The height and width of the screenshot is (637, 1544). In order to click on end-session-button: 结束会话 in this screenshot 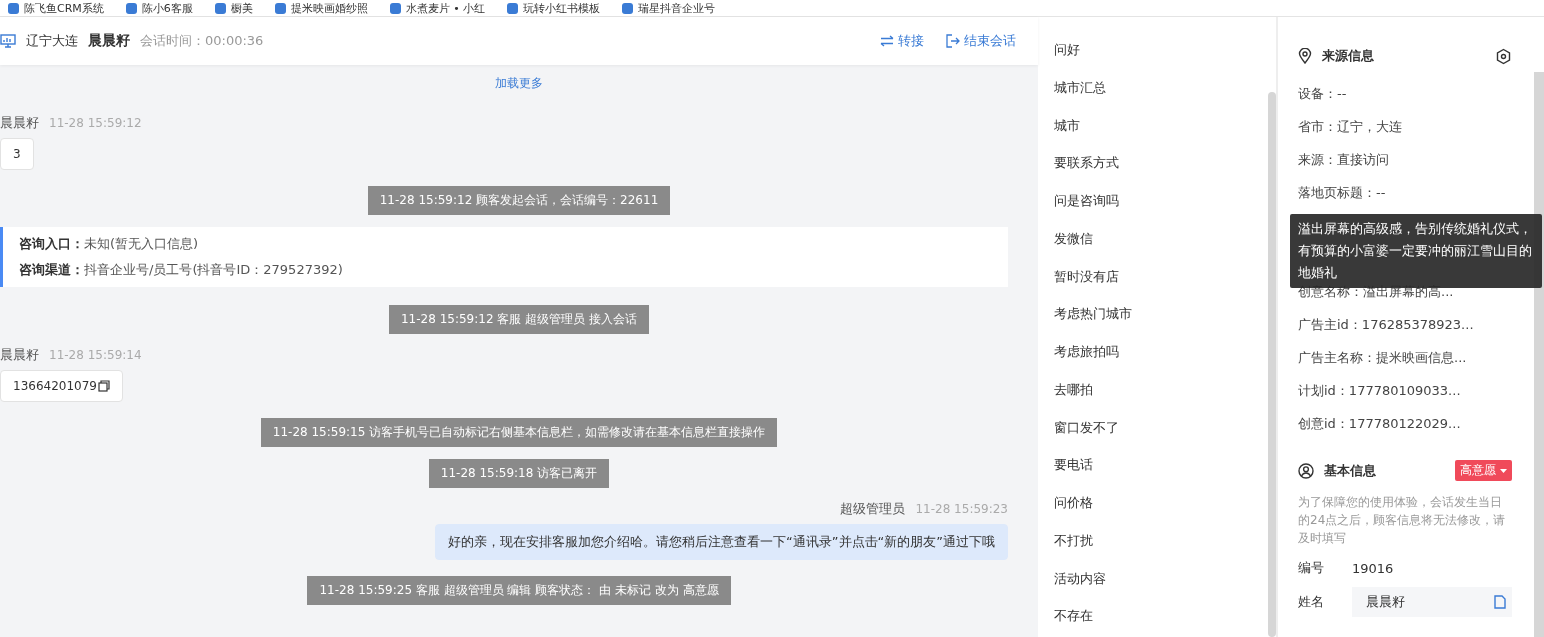, I will do `click(981, 41)`.